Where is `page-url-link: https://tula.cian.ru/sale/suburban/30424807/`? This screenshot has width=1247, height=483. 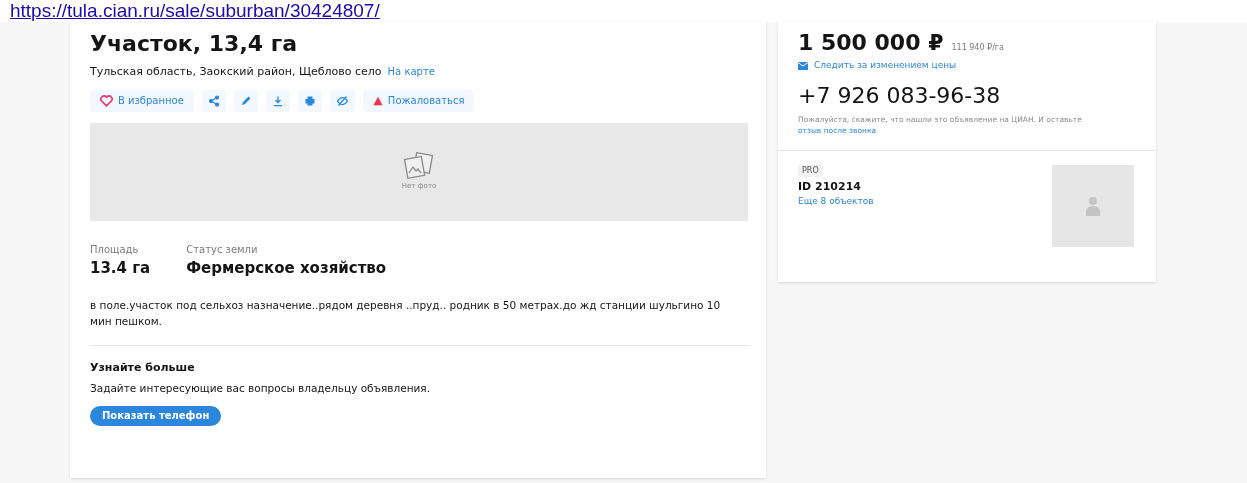
page-url-link: https://tula.cian.ru/sale/suburban/30424807/ is located at coordinates (195, 10).